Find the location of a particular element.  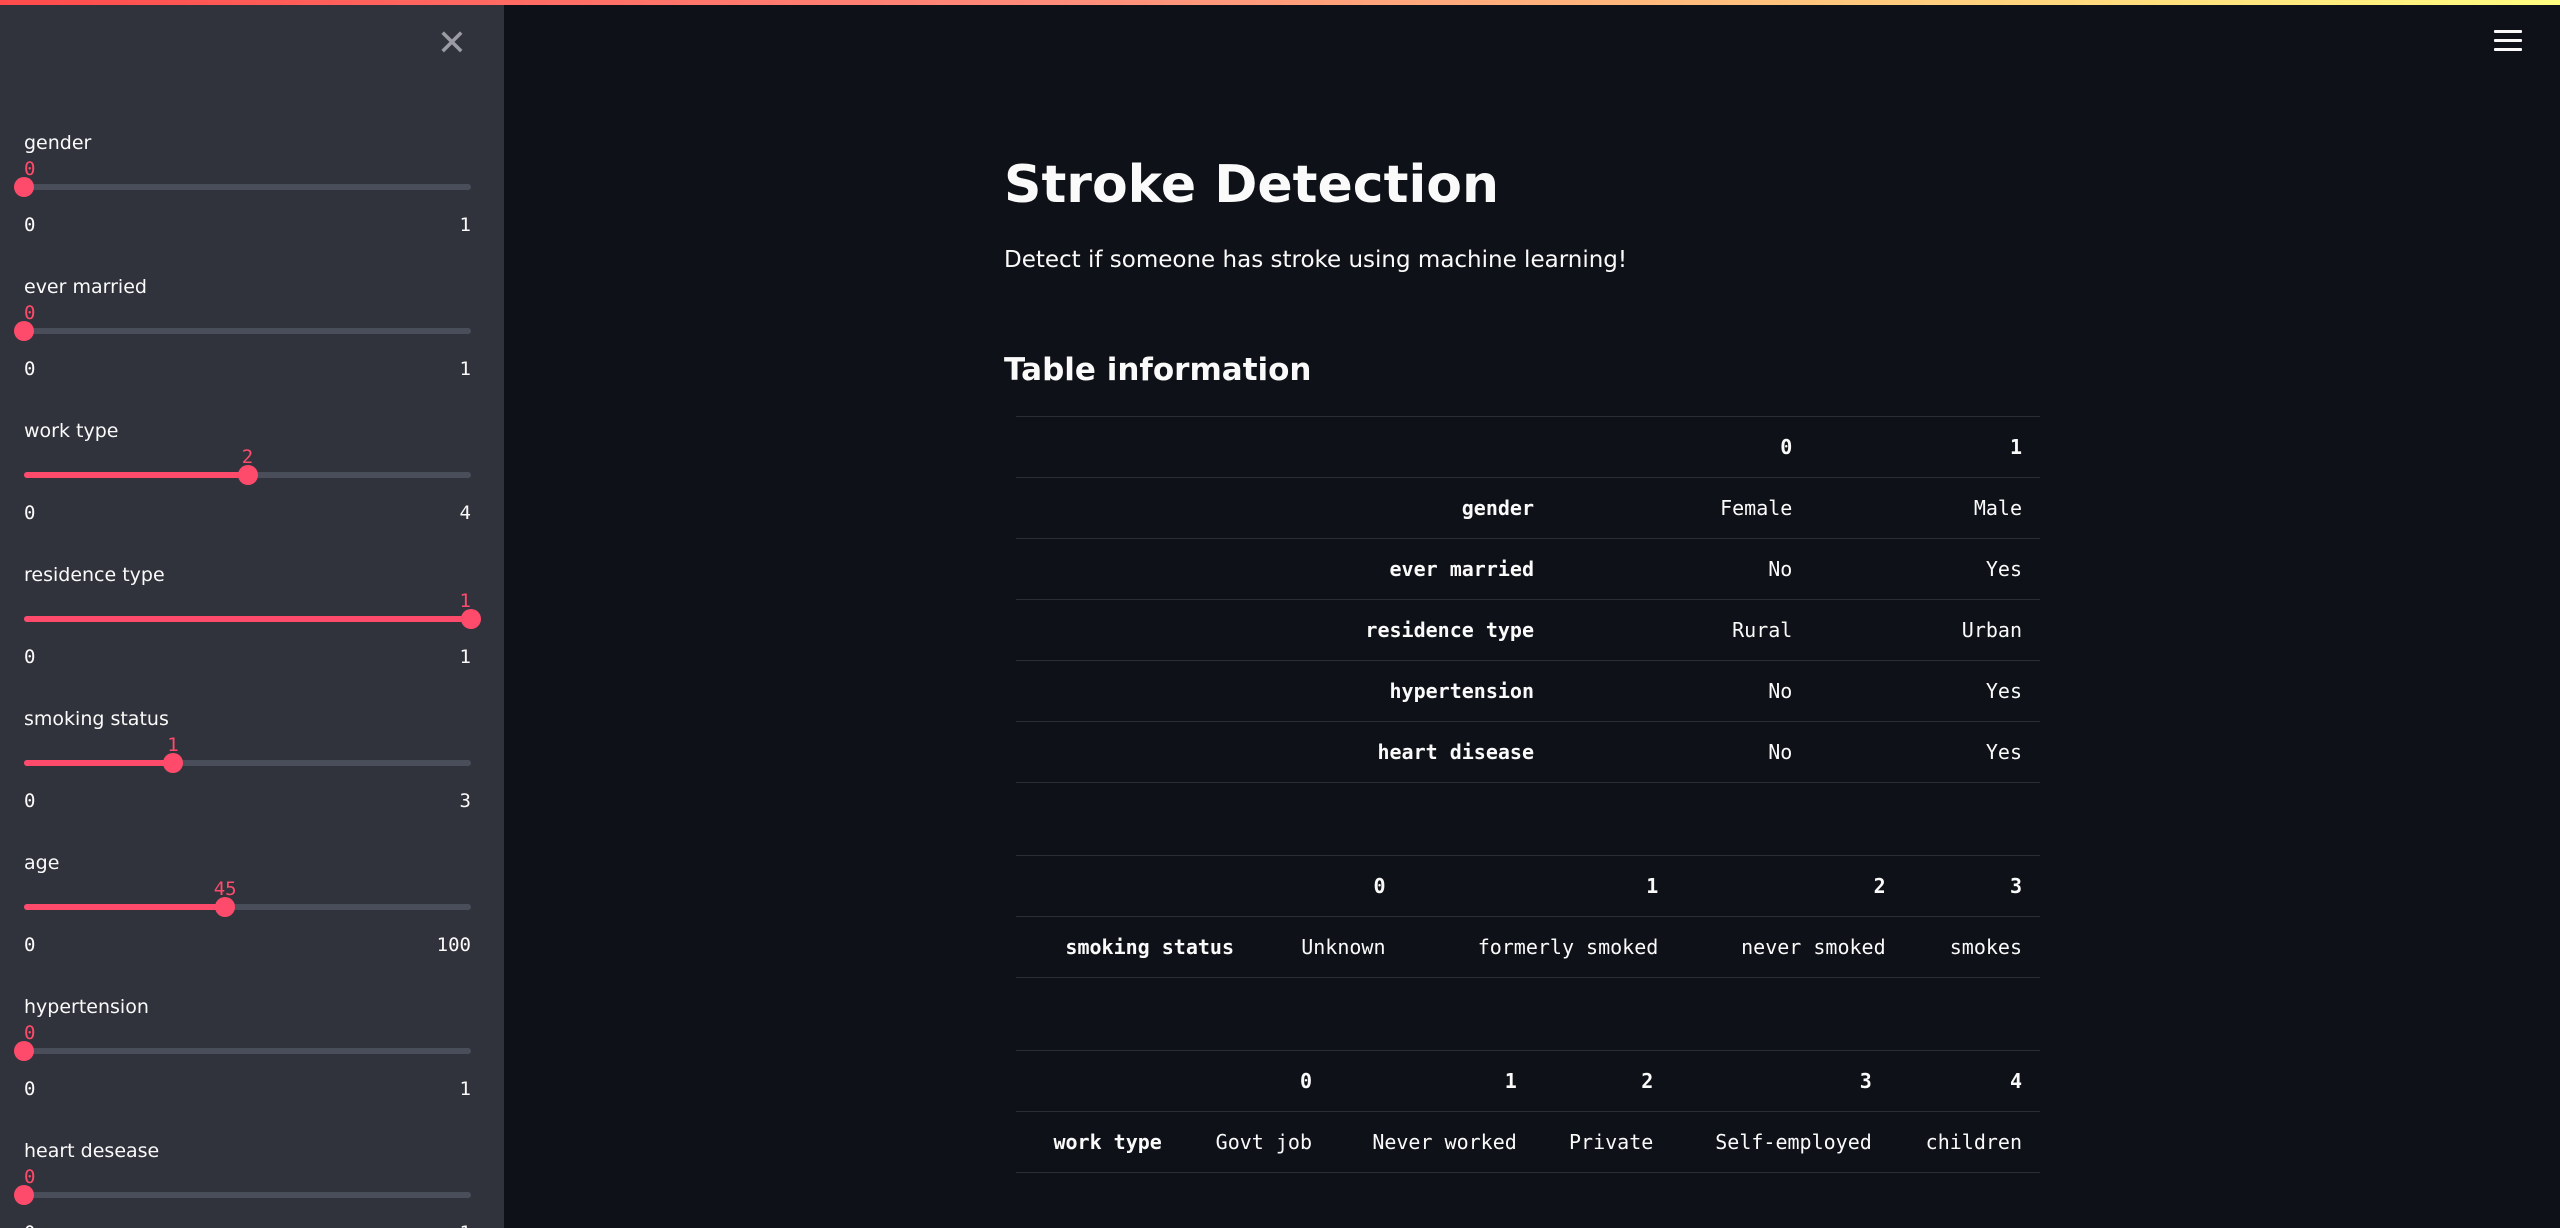

slider-max: 100 is located at coordinates (453, 945).